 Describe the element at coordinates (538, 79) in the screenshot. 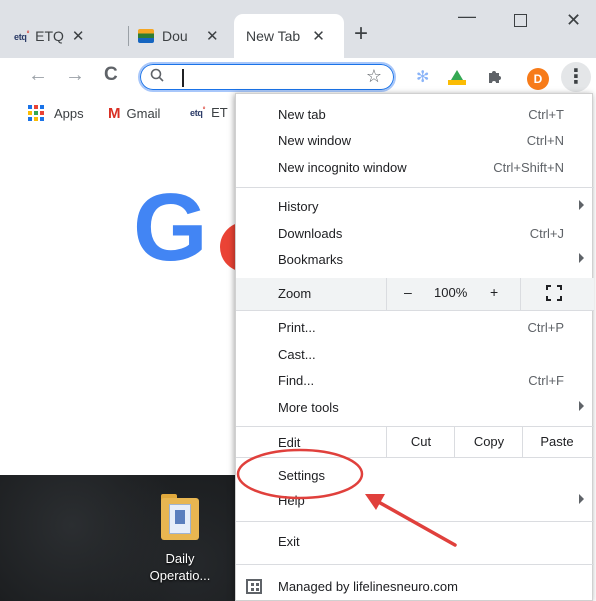

I see `profile-avatar: D` at that location.